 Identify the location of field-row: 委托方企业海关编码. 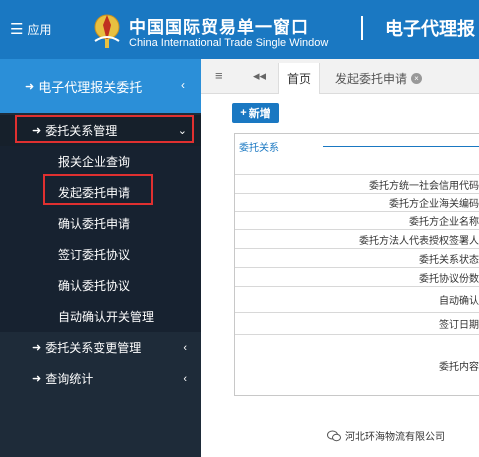
(357, 202).